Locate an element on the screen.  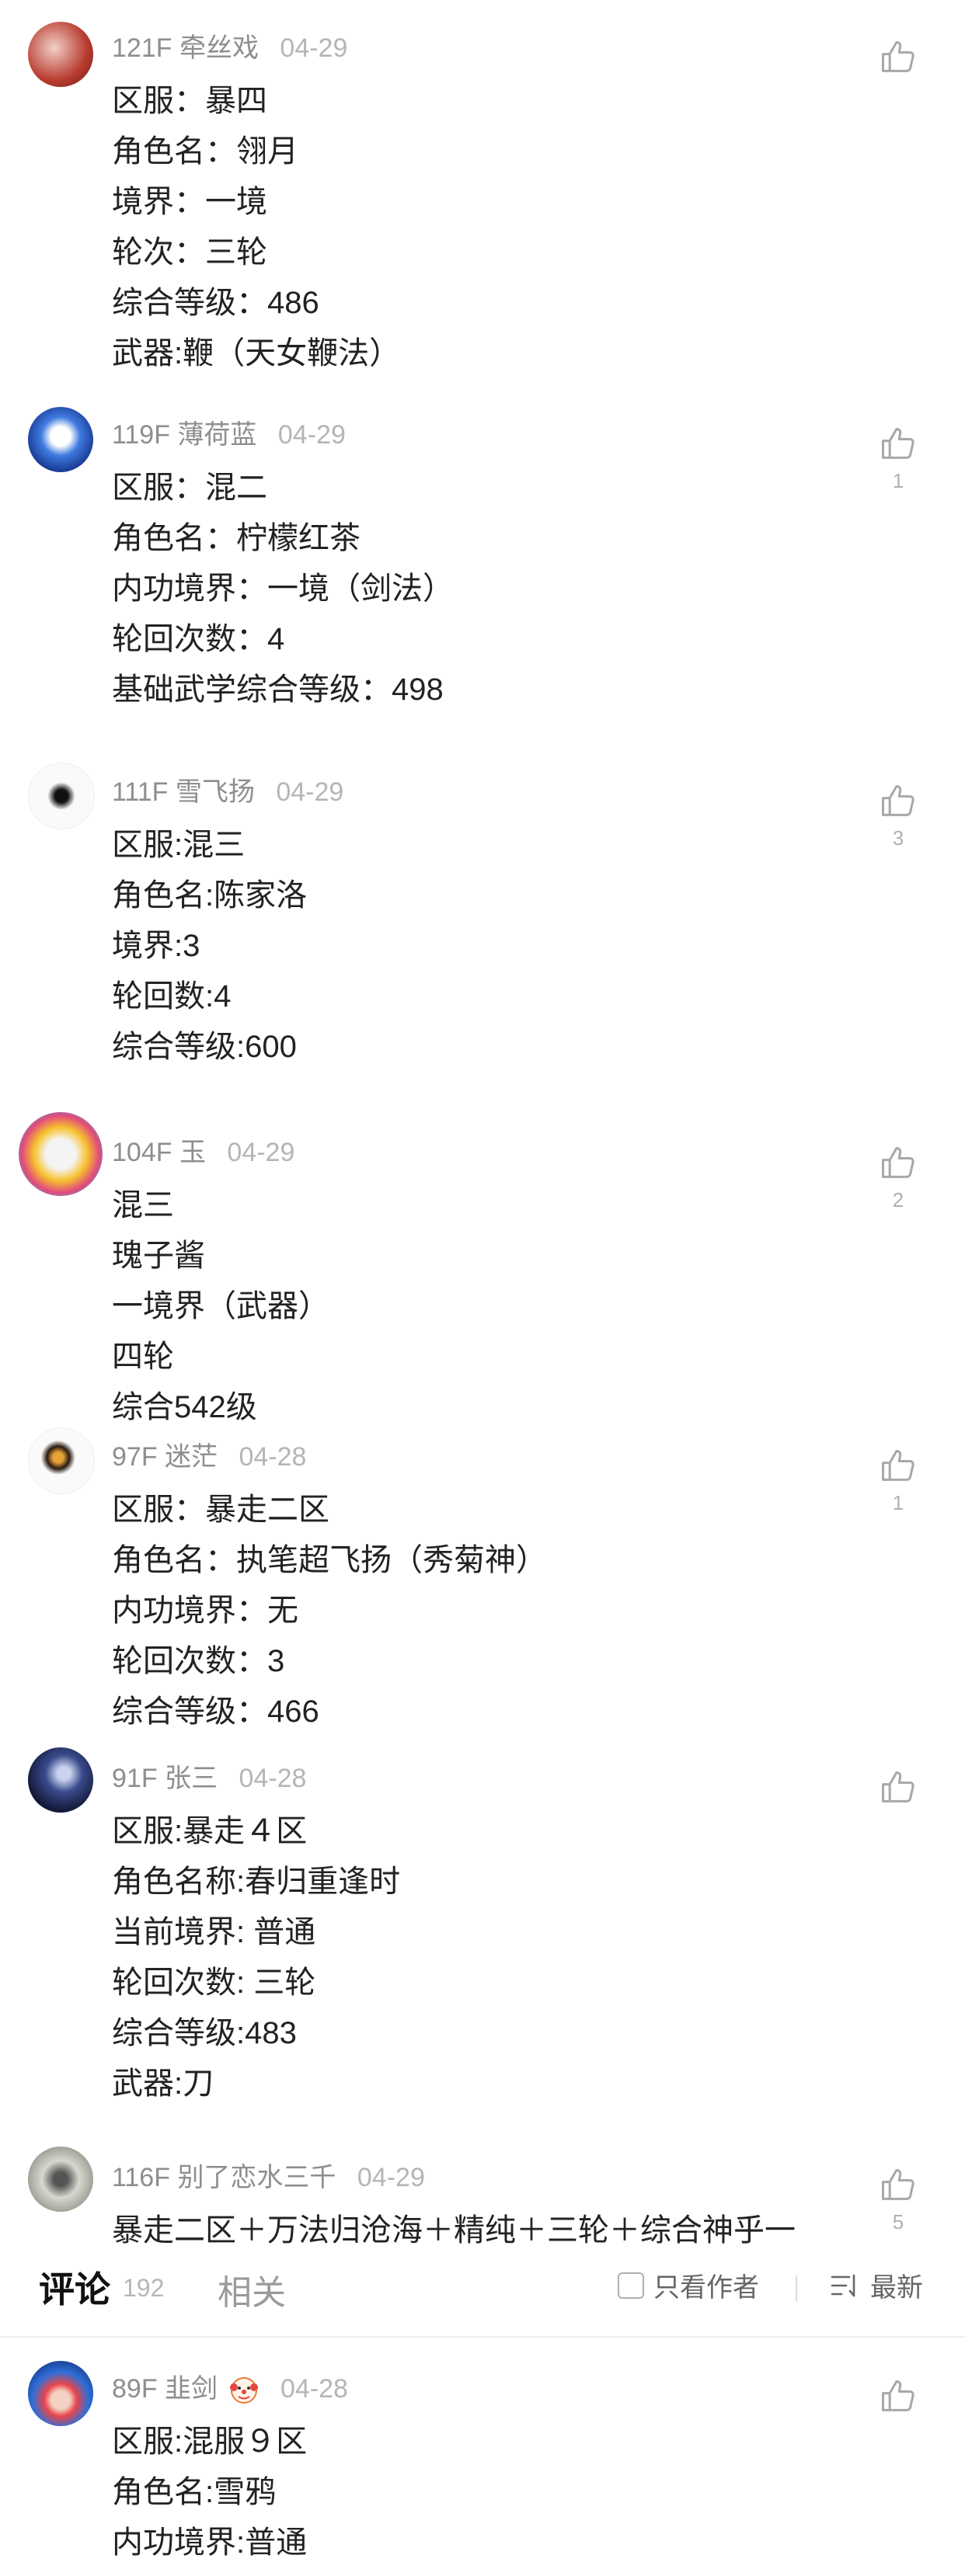
comment-meta: 91F 张三 04-28 is located at coordinates (209, 1776).